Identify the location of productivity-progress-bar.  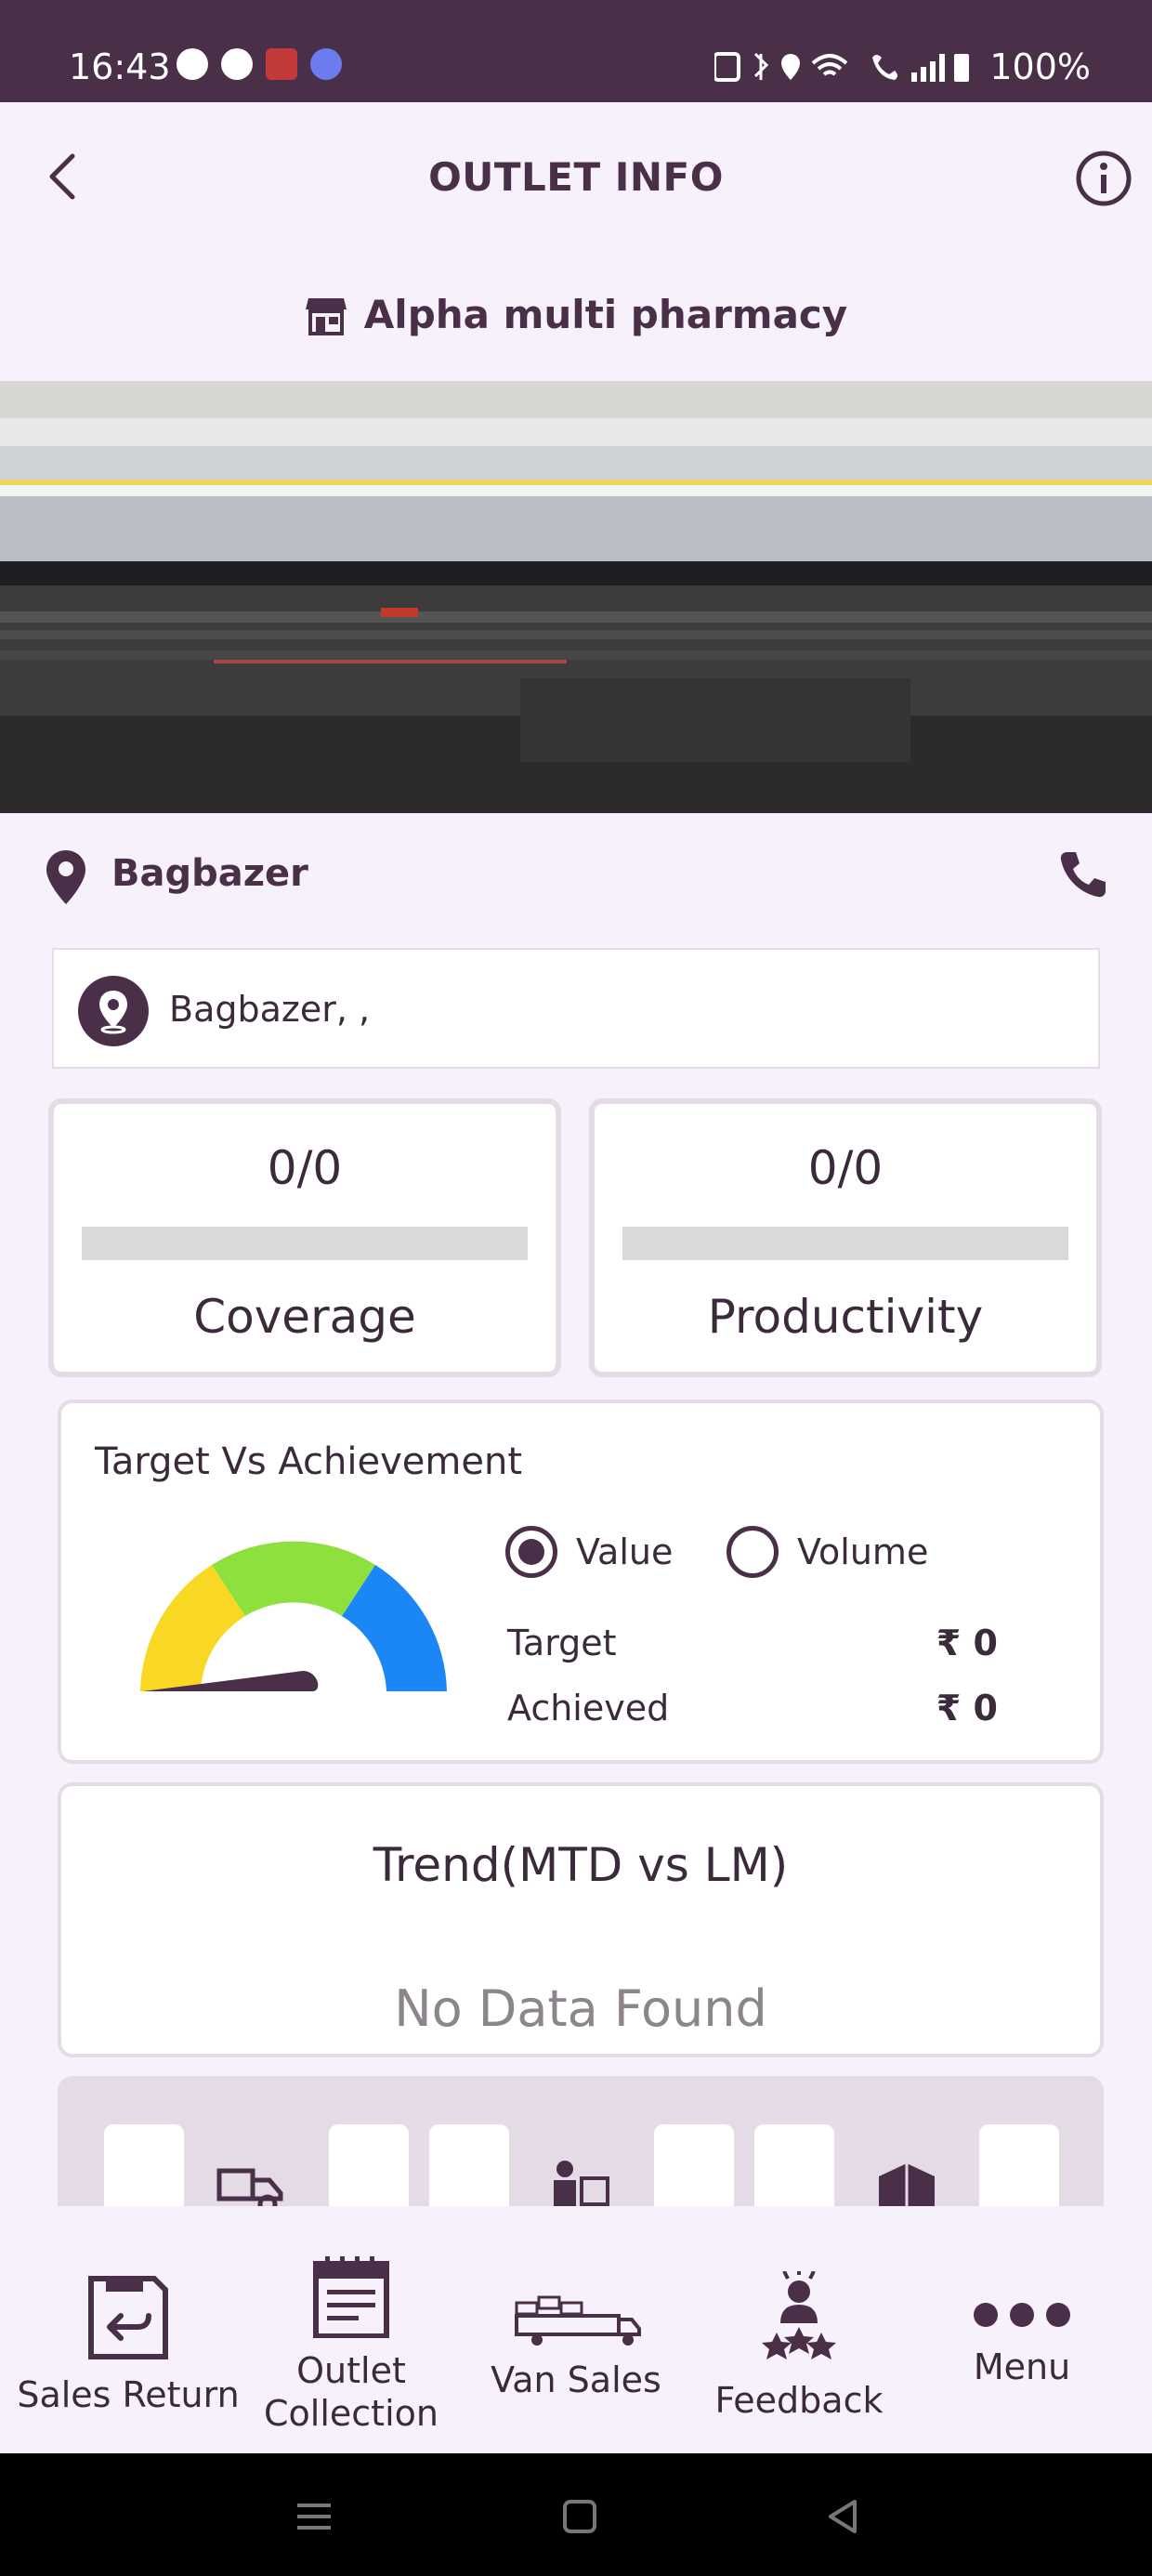
(845, 1243).